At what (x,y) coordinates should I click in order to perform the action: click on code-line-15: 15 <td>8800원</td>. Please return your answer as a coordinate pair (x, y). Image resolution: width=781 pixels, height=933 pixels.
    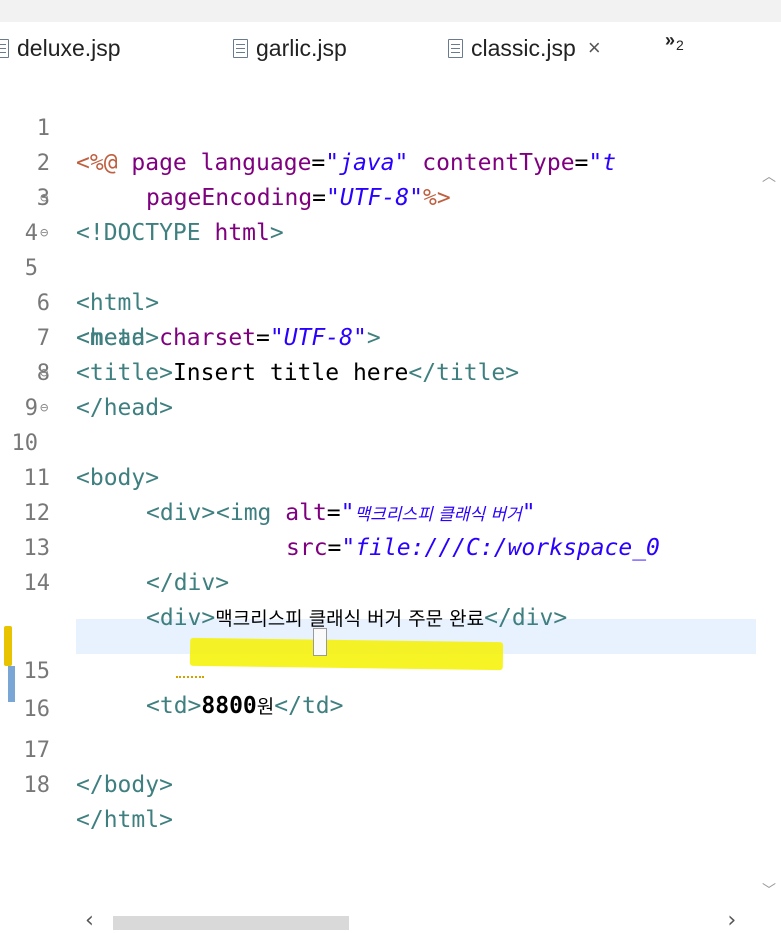
    Looking at the image, I should click on (380, 669).